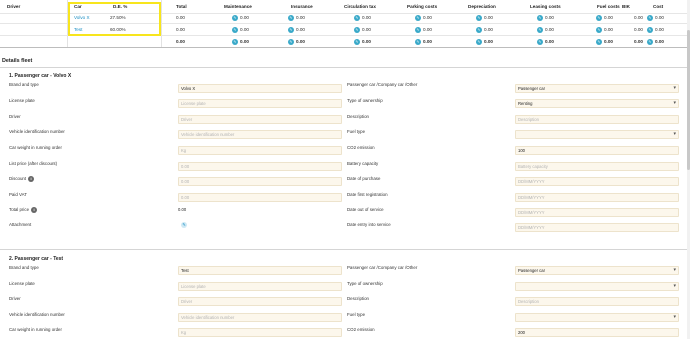  What do you see at coordinates (118, 29) in the screenshot?
I see `de-percent: 60.00%` at bounding box center [118, 29].